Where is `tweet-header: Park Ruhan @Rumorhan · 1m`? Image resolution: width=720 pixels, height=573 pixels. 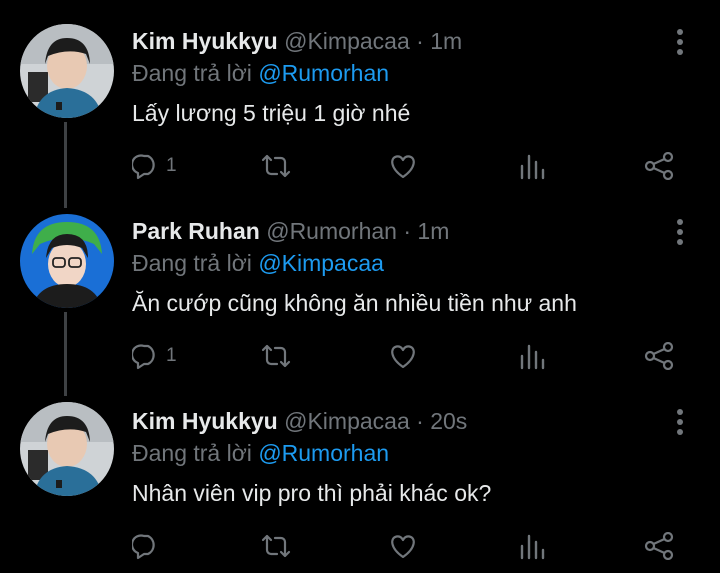
tweet-header: Park Ruhan @Rumorhan · 1m is located at coordinates (290, 231).